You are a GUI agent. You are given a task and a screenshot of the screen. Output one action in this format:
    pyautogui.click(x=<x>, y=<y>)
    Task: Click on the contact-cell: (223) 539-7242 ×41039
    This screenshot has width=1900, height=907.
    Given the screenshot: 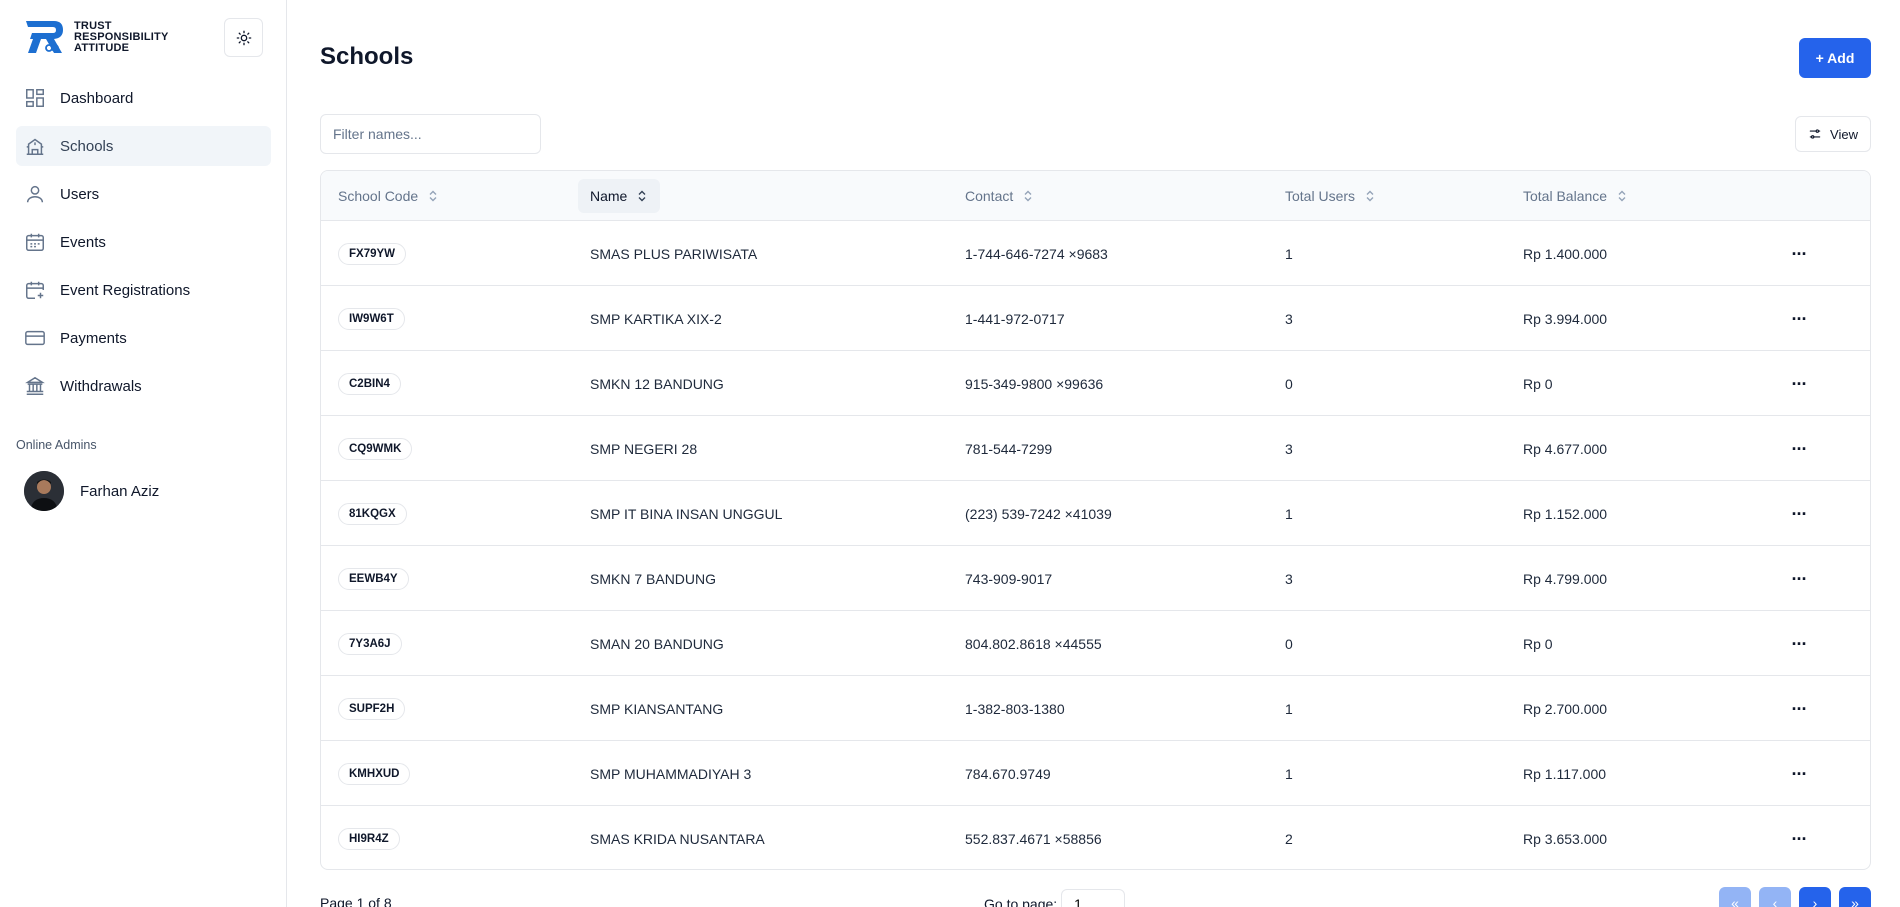 What is the action you would take?
    pyautogui.click(x=1038, y=513)
    